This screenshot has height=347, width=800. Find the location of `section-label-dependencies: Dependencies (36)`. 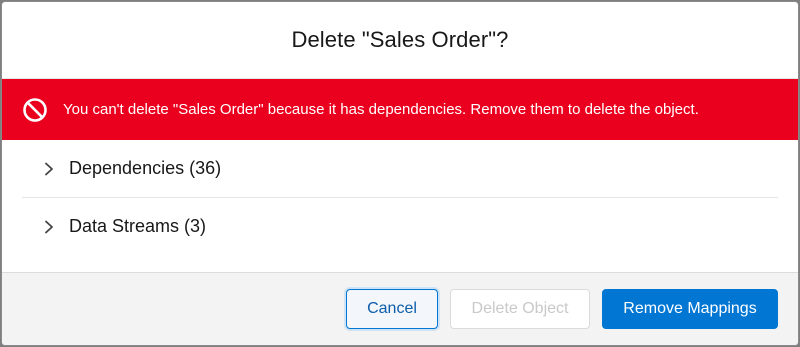

section-label-dependencies: Dependencies (36) is located at coordinates (145, 168).